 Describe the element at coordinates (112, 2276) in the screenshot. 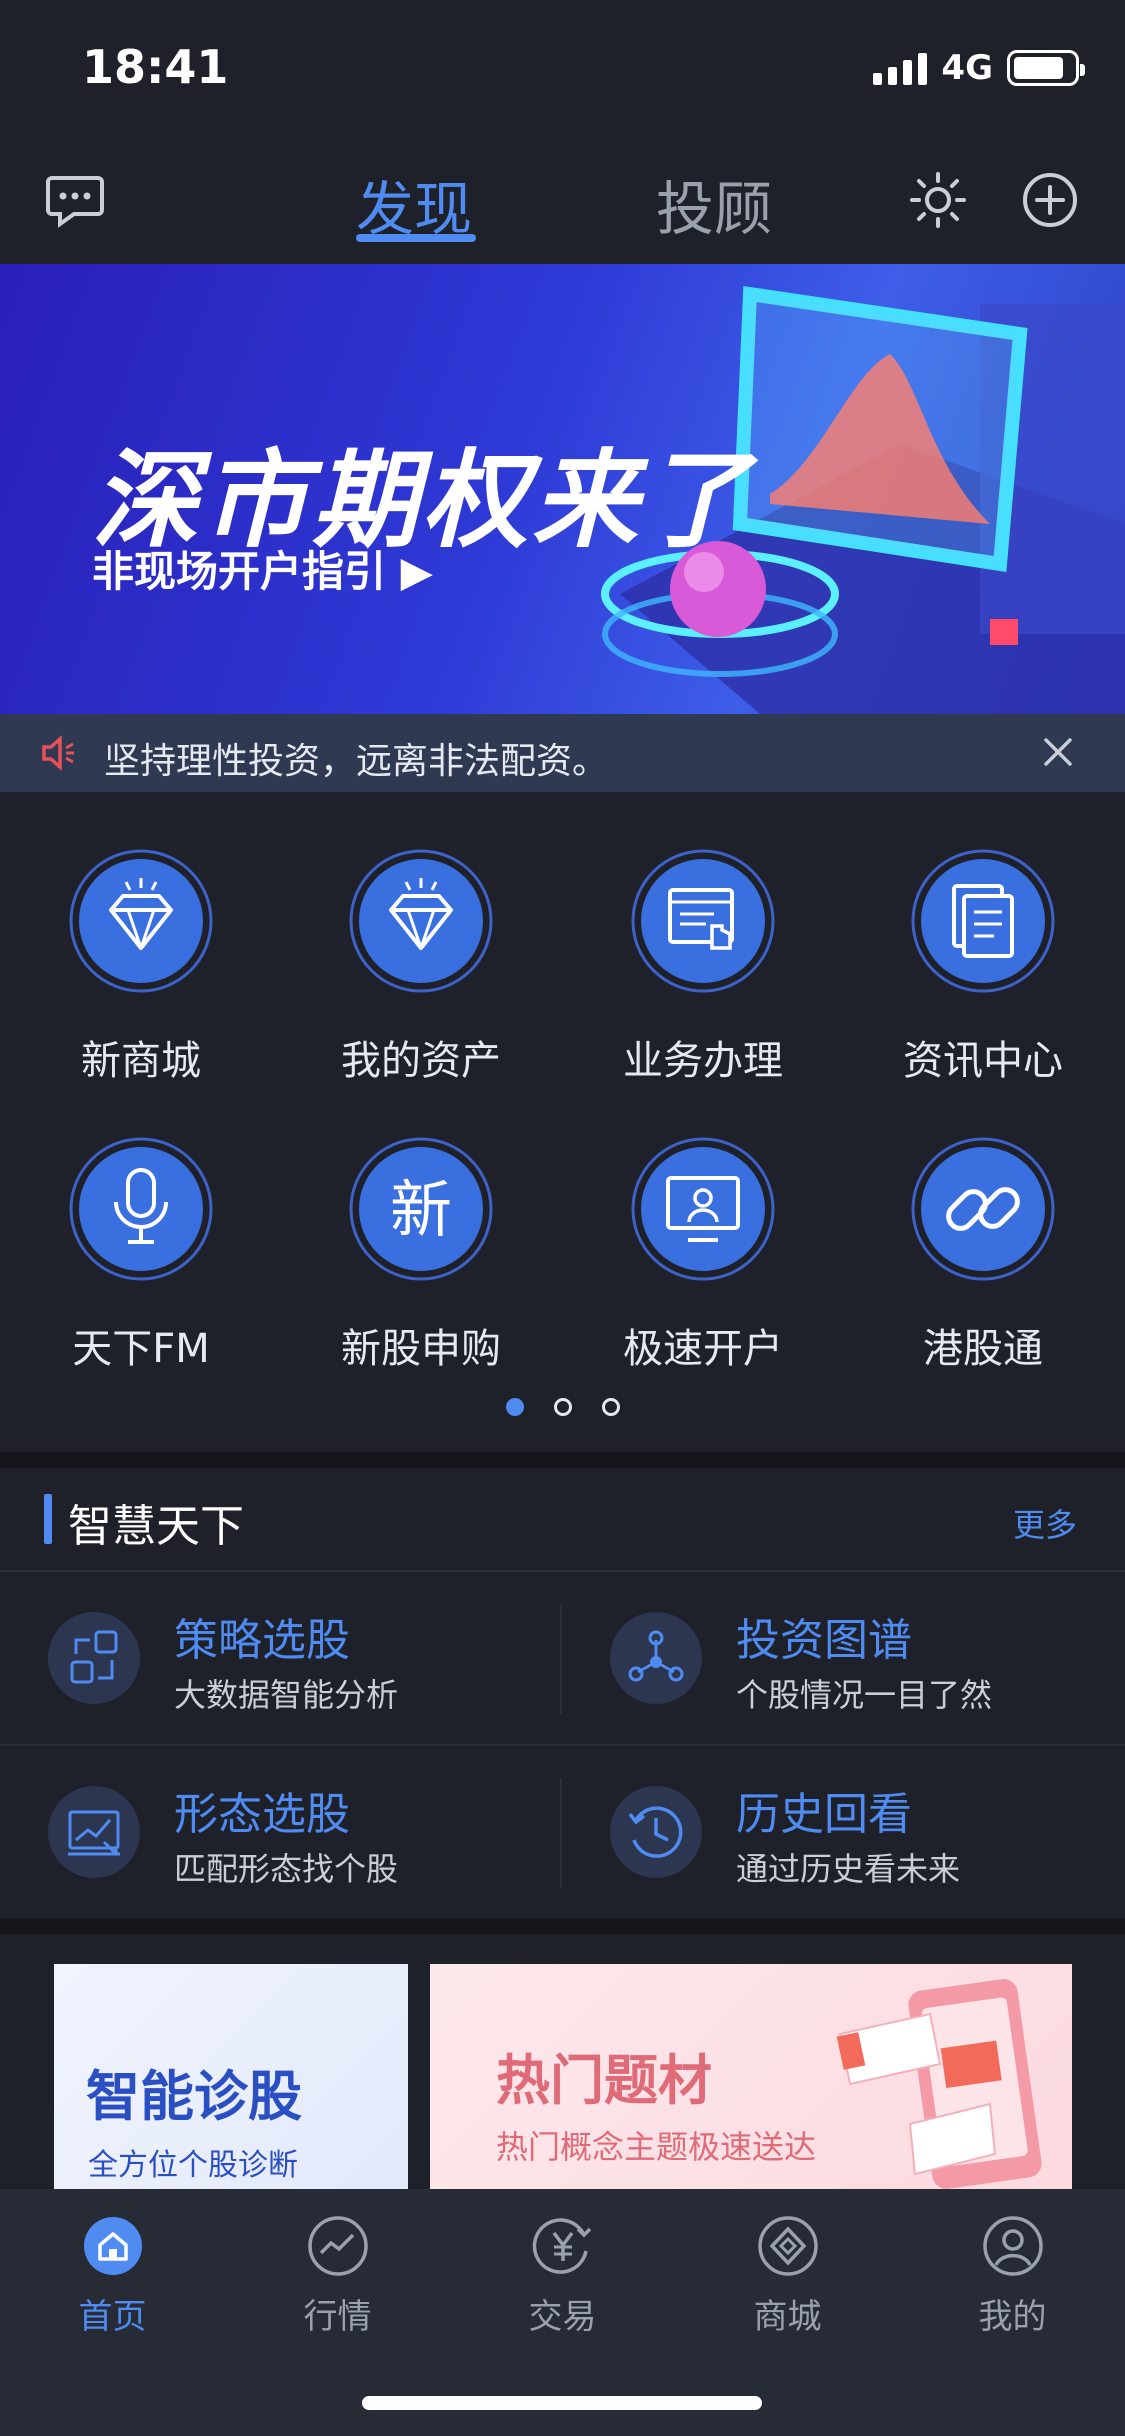

I see `tabbar-home: 首页` at that location.